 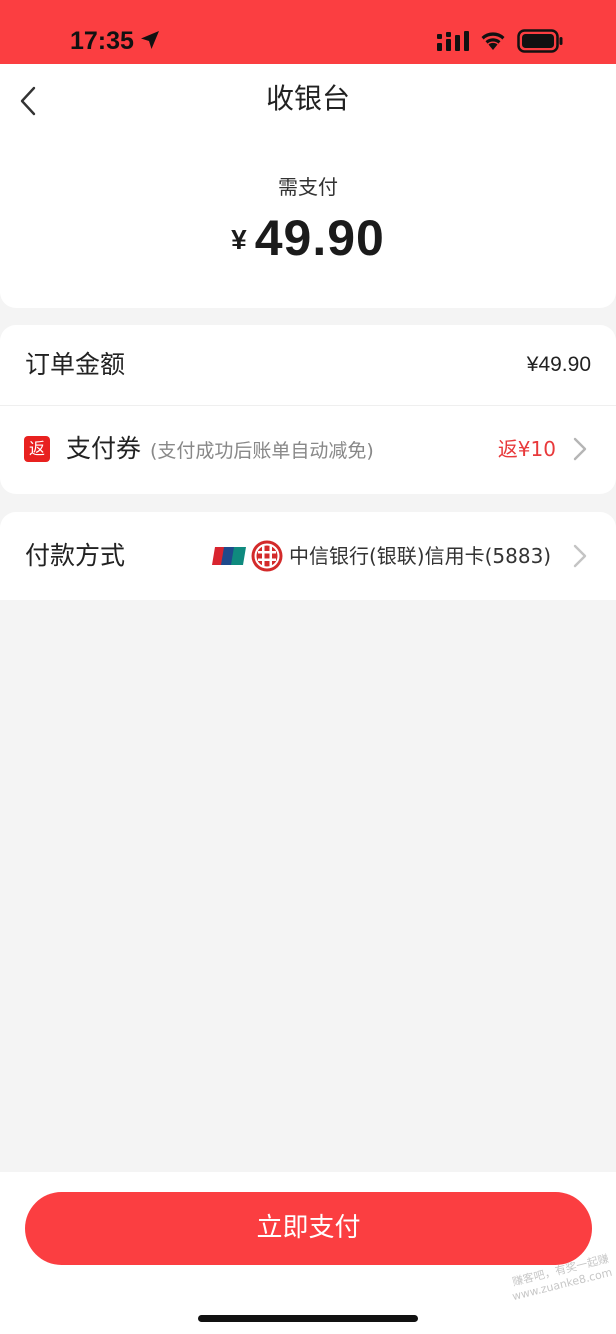 I want to click on coupon-label: 支付券, so click(x=104, y=448).